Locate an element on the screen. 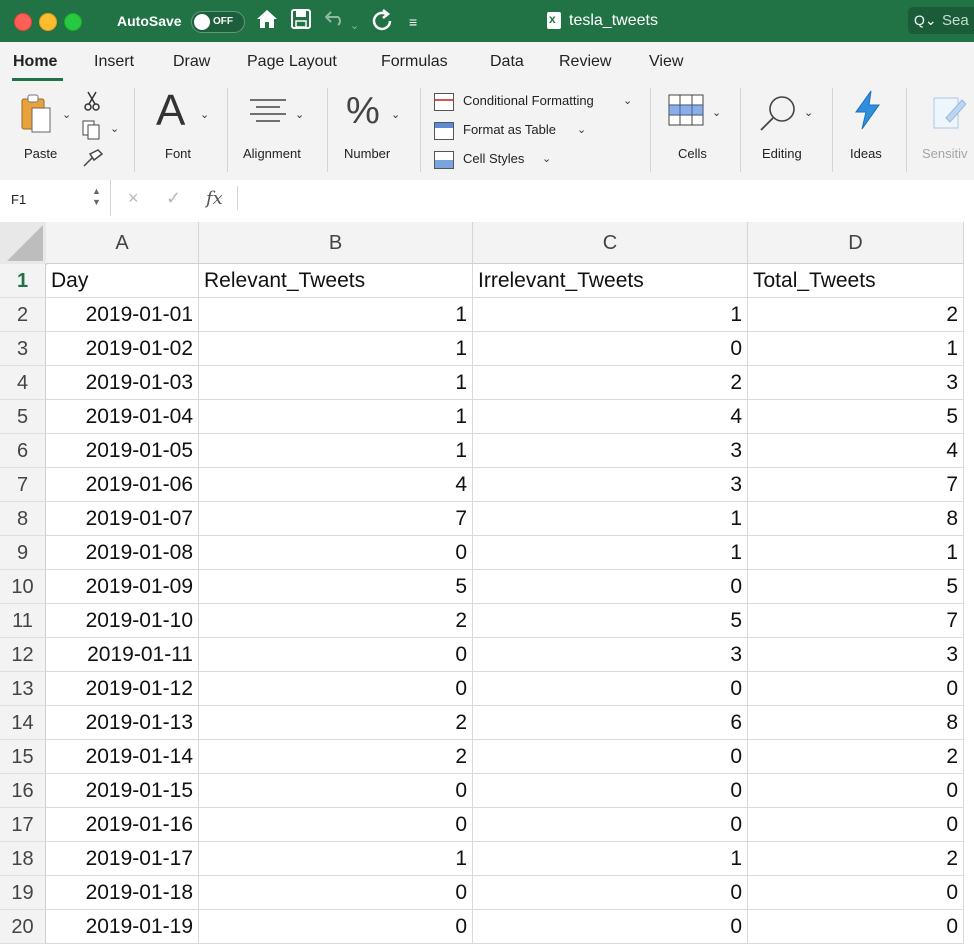 This screenshot has height=949, width=974. row-header: 13 is located at coordinates (23, 689).